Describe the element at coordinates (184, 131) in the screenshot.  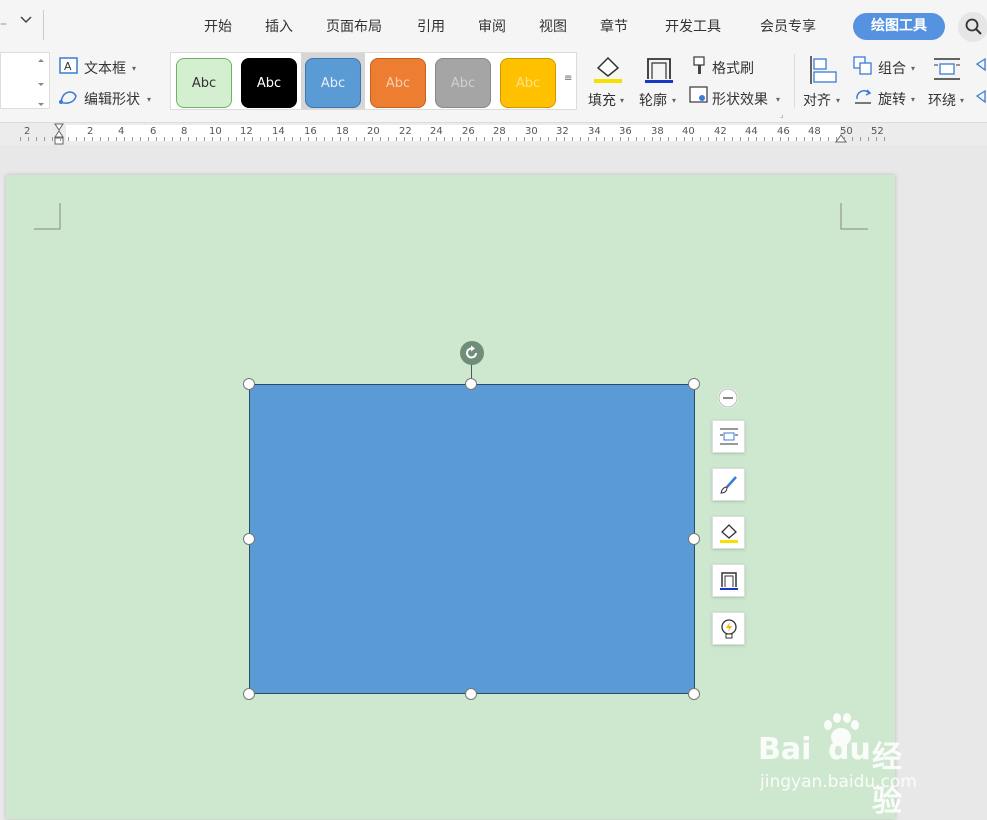
I see `ruler-tick-label: 8` at that location.